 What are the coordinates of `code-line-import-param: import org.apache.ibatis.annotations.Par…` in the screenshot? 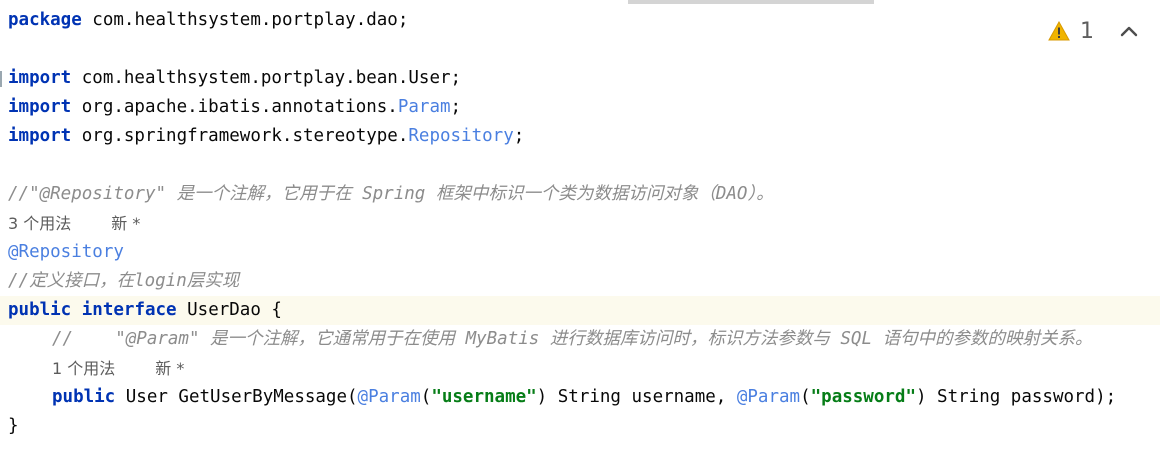 It's located at (234, 107).